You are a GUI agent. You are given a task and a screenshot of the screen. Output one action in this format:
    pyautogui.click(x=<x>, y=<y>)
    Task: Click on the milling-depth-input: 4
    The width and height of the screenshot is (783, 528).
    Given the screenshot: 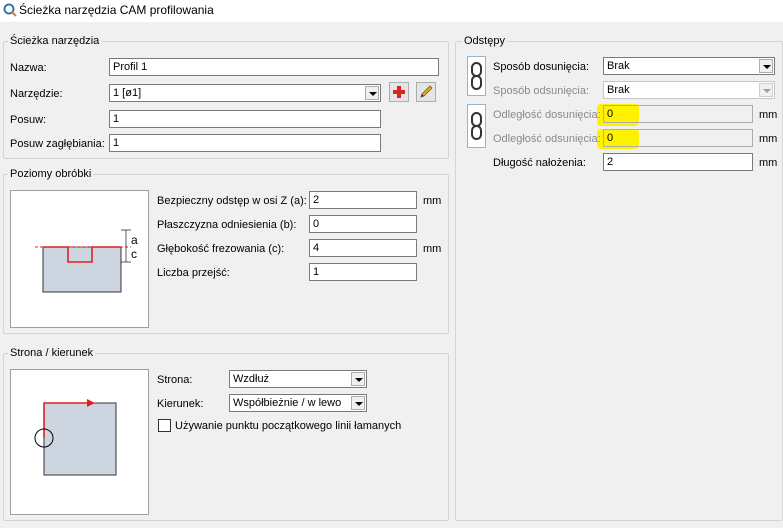 What is the action you would take?
    pyautogui.click(x=363, y=248)
    